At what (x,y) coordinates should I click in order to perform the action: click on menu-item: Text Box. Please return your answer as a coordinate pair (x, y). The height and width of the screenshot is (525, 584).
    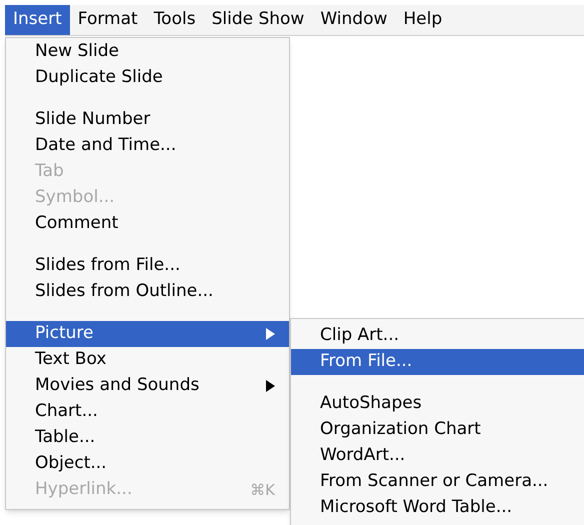
    Looking at the image, I should click on (147, 360).